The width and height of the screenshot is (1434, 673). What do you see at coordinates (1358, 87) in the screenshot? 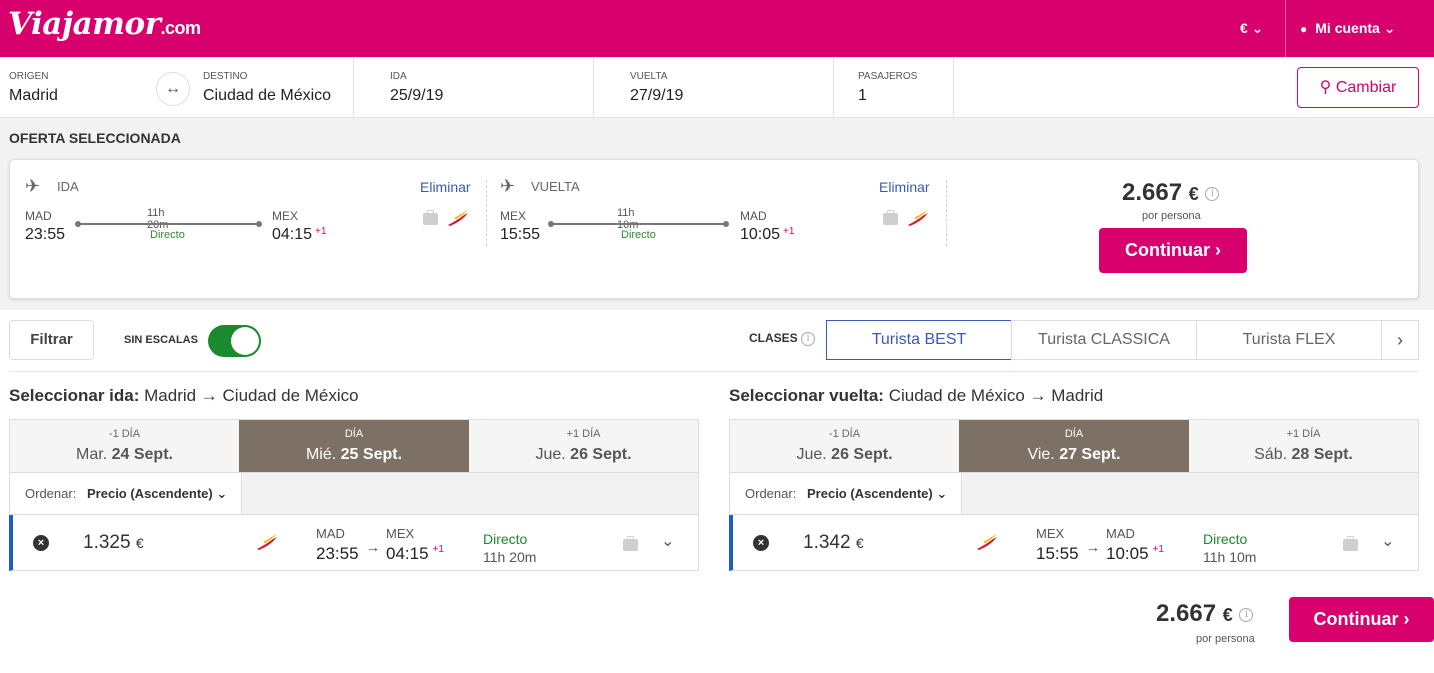
I see `change-search-button: ⚲ Cambiar` at bounding box center [1358, 87].